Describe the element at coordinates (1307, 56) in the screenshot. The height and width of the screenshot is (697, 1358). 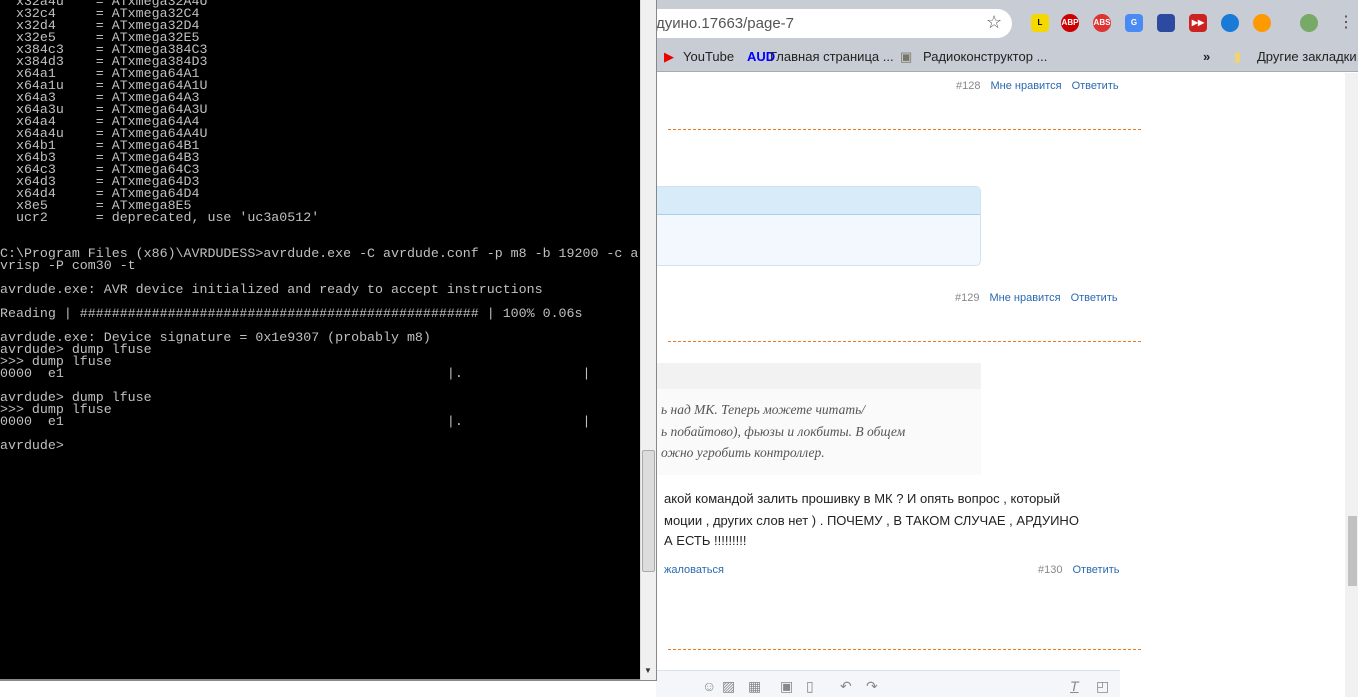
I see `other-bookmarks: Другие закладки` at that location.